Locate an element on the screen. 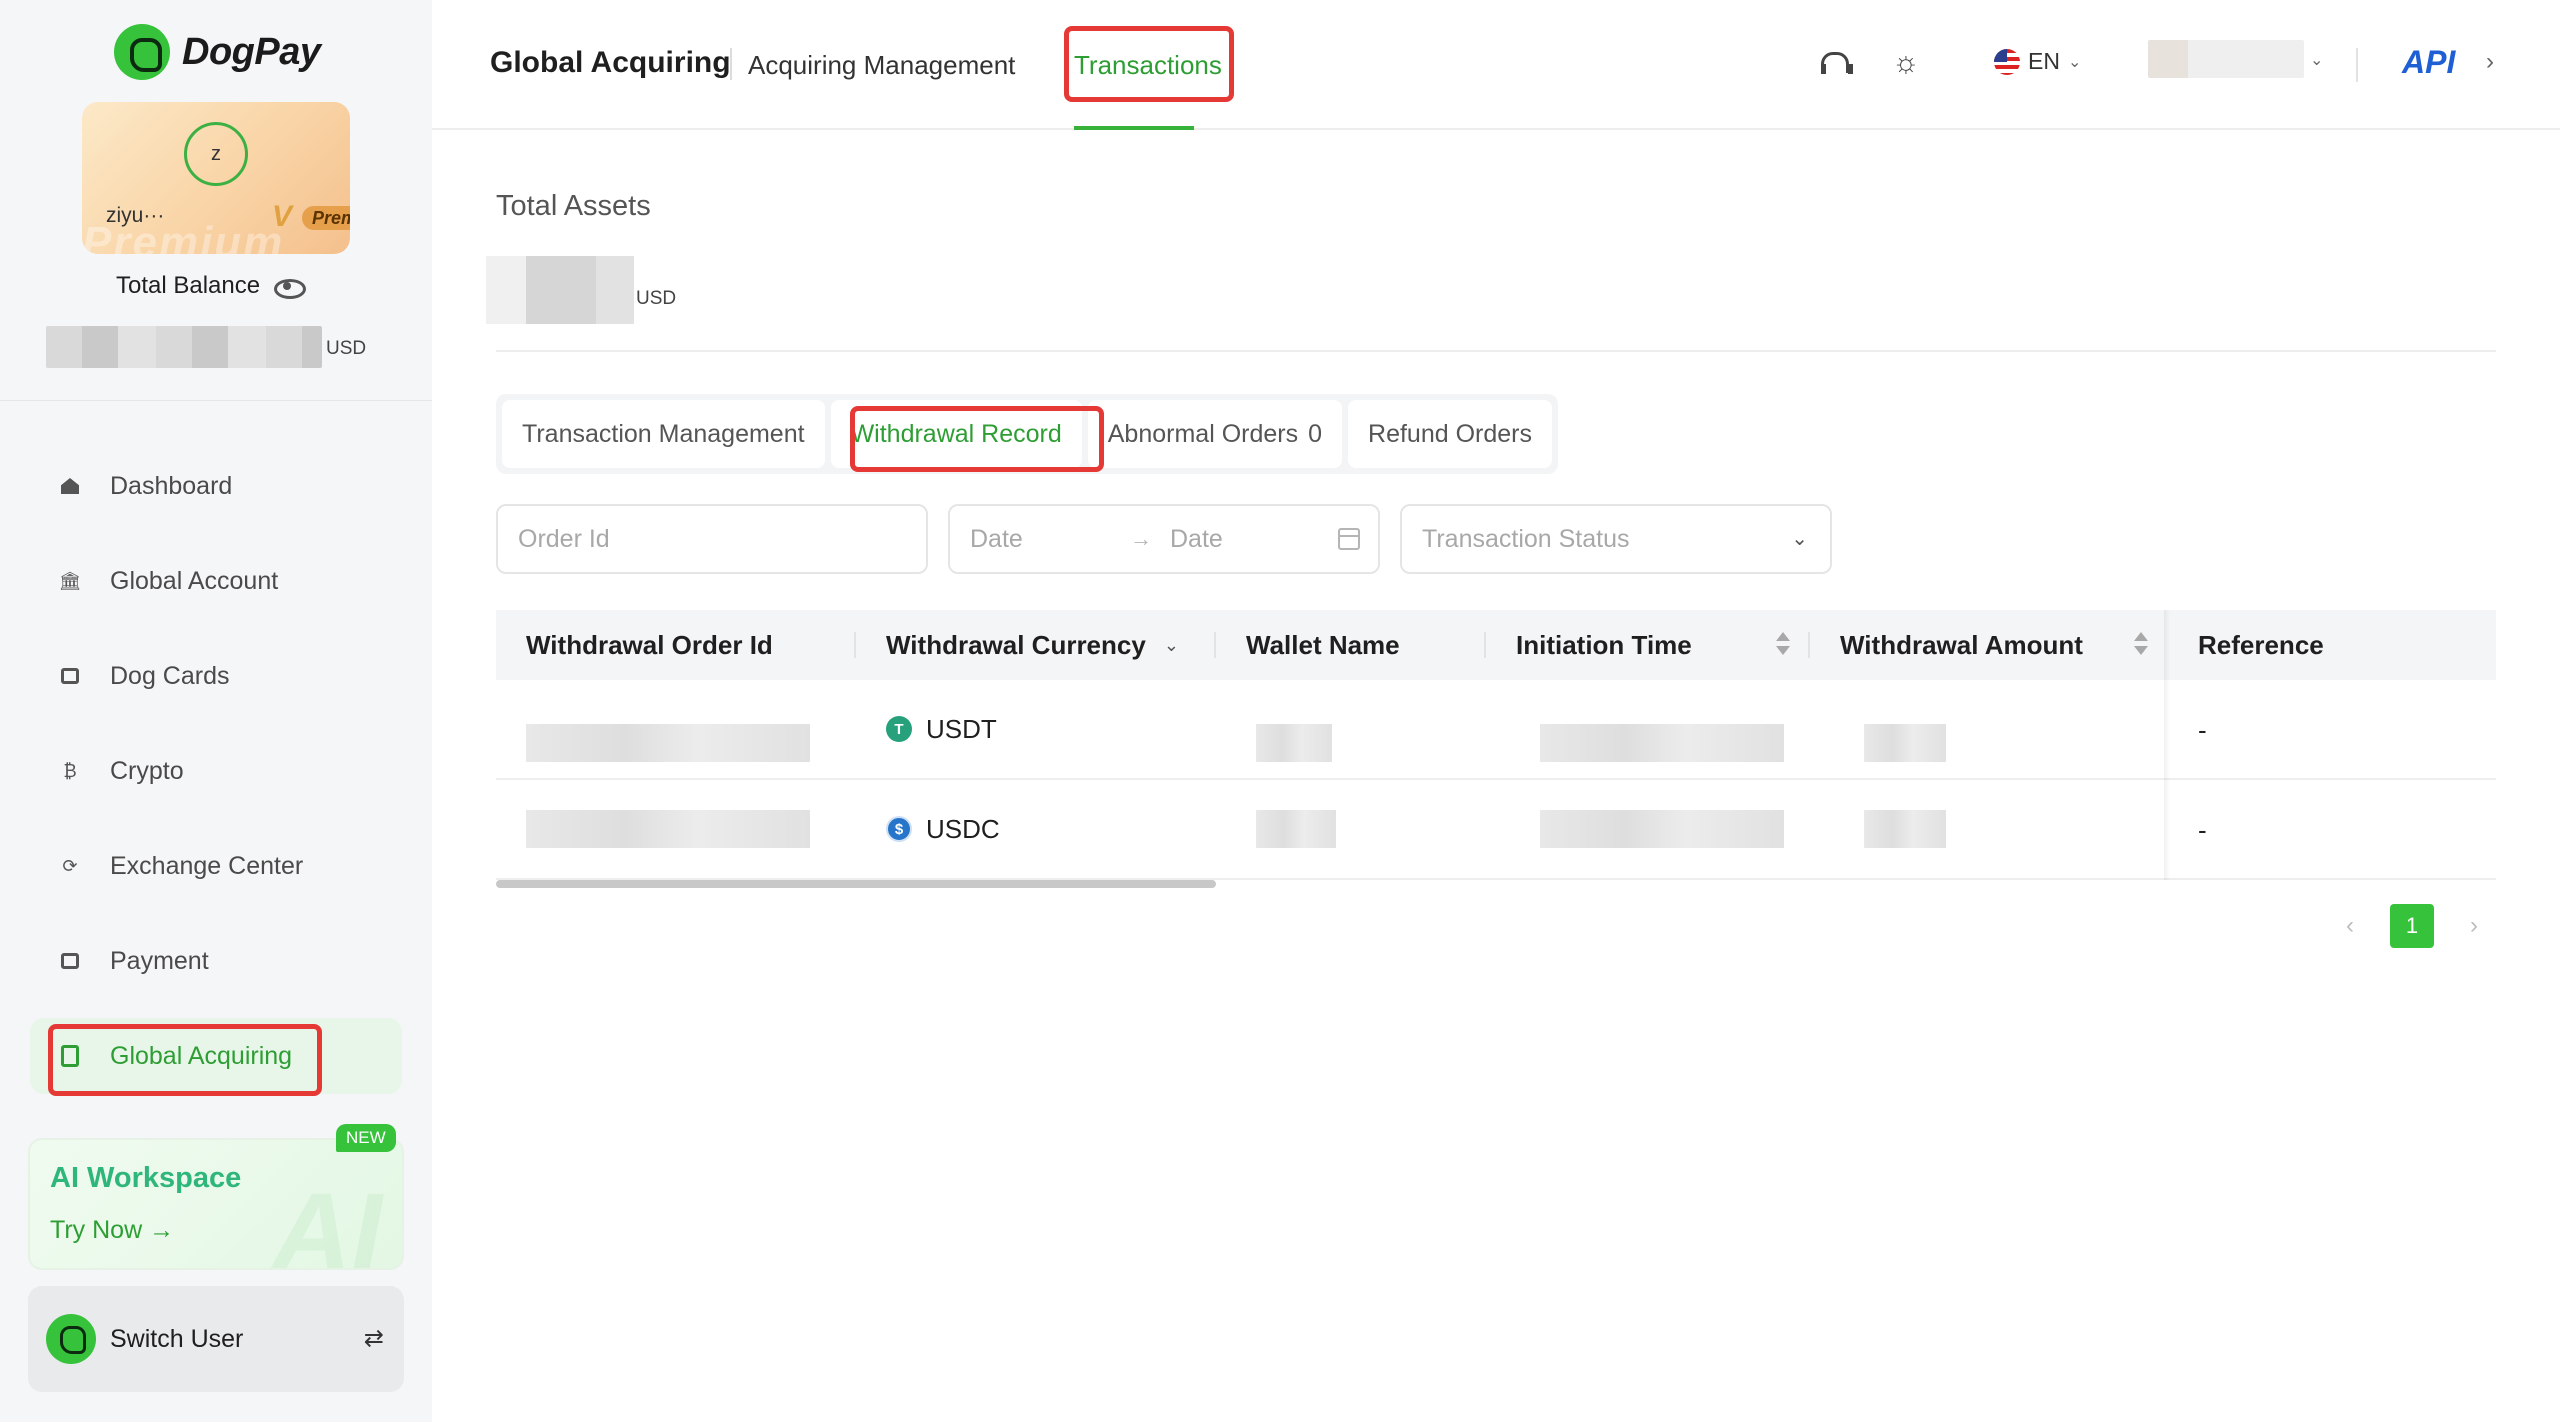  balance-amount-redacted is located at coordinates (184, 347).